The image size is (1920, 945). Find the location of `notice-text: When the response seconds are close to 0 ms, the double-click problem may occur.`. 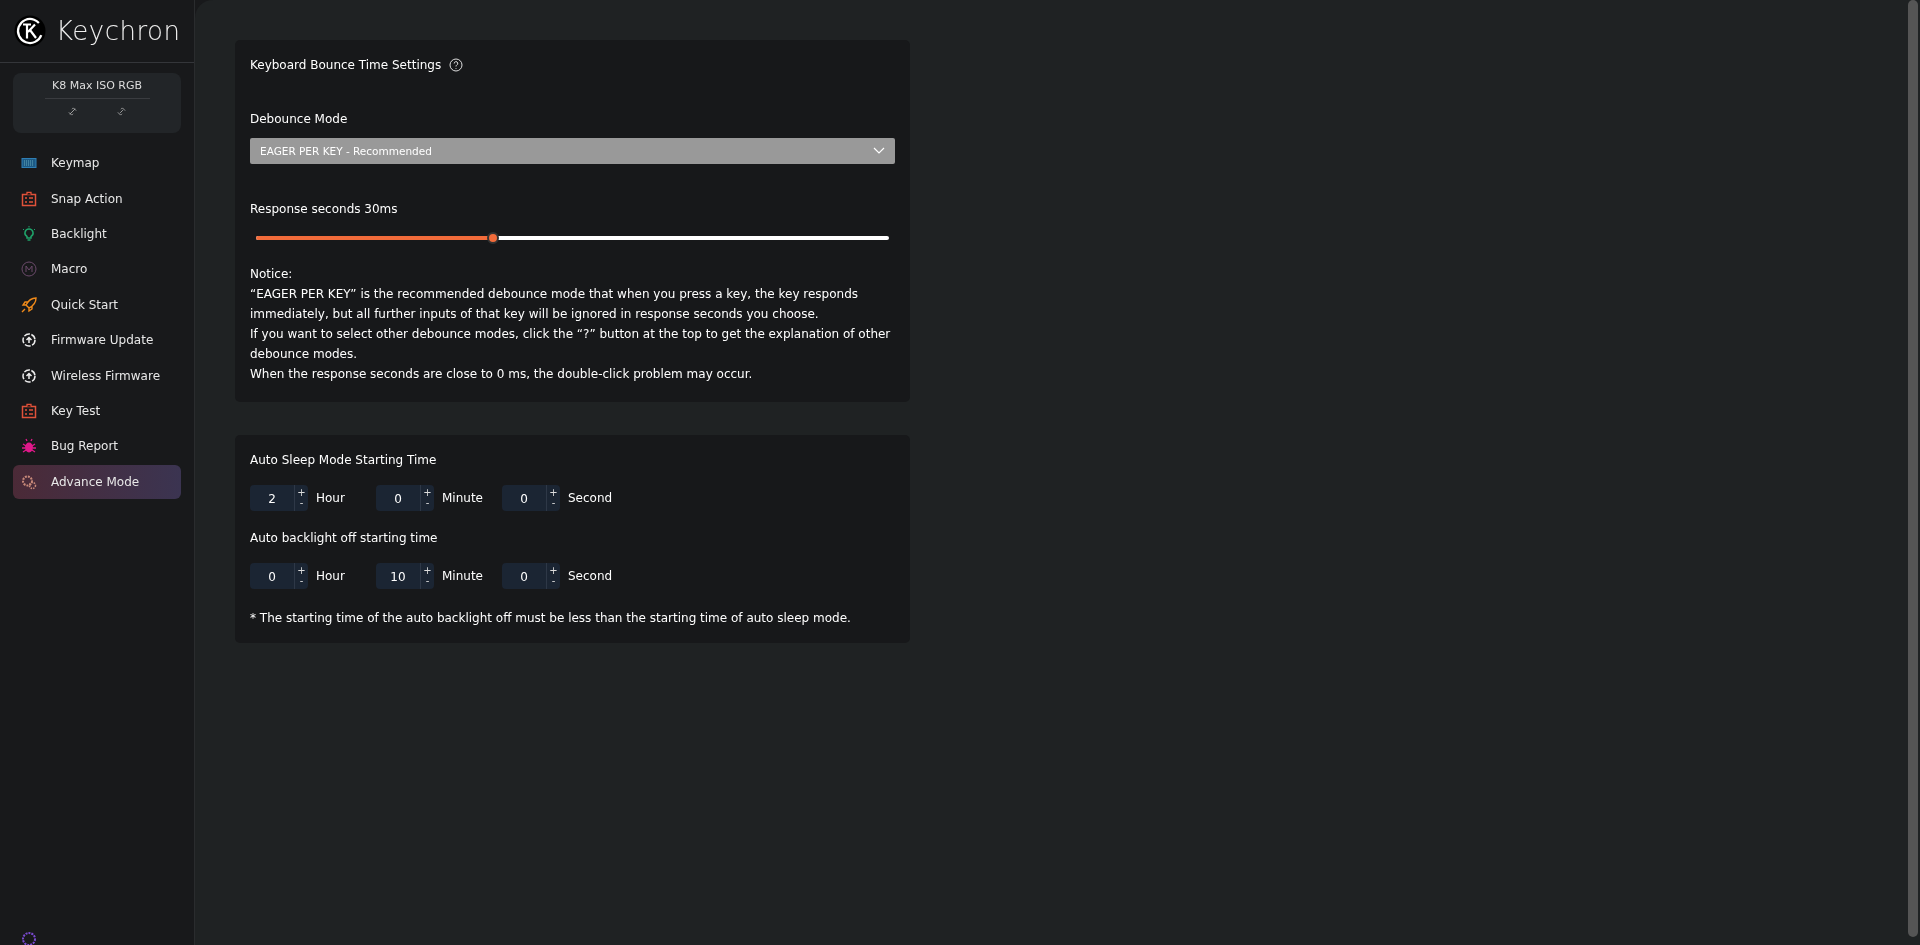

notice-text: When the response seconds are close to 0 ms, the double-click problem may occur. is located at coordinates (502, 374).